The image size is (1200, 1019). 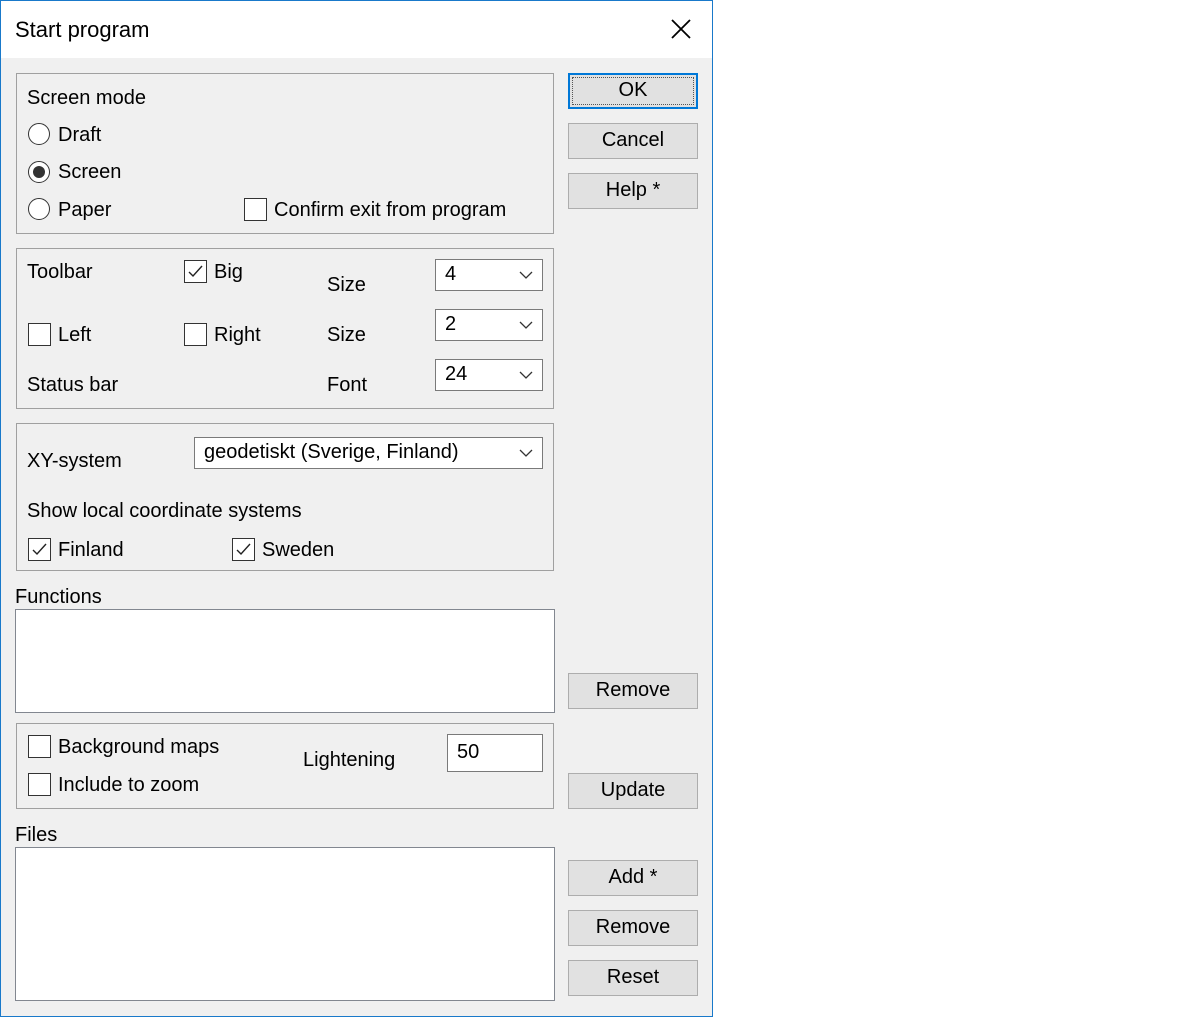 What do you see at coordinates (633, 978) in the screenshot?
I see `reset-button: Reset` at bounding box center [633, 978].